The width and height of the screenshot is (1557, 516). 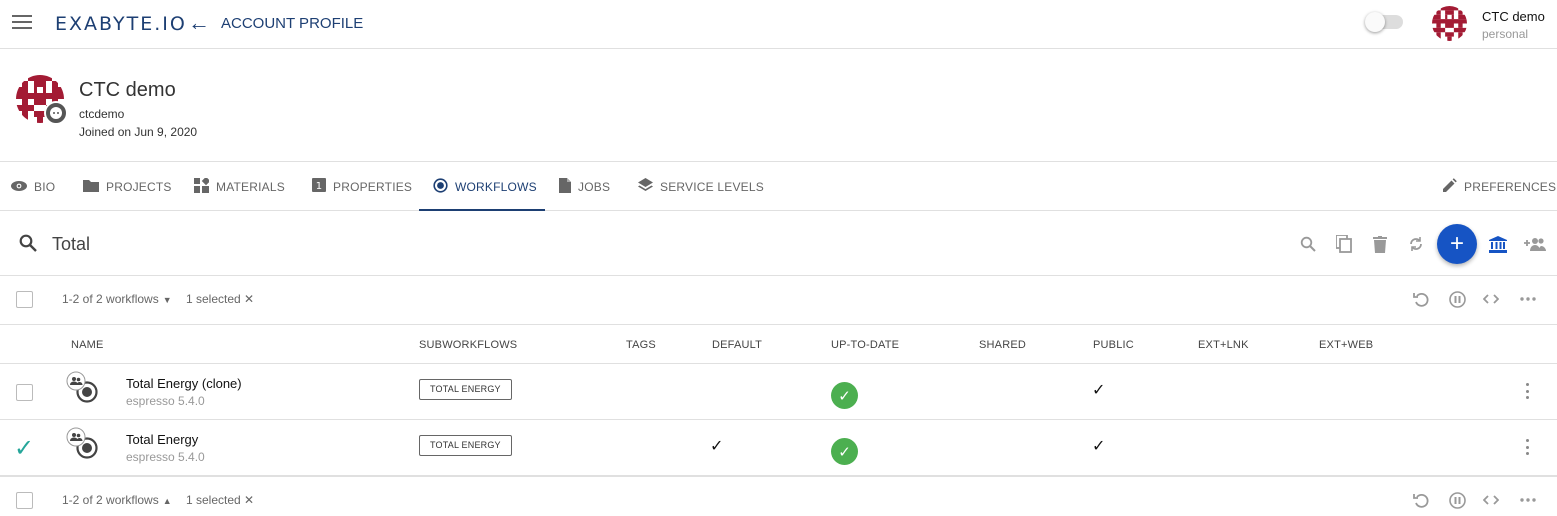 I want to click on tab-properties: 1 PROPERTIES, so click(x=362, y=186).